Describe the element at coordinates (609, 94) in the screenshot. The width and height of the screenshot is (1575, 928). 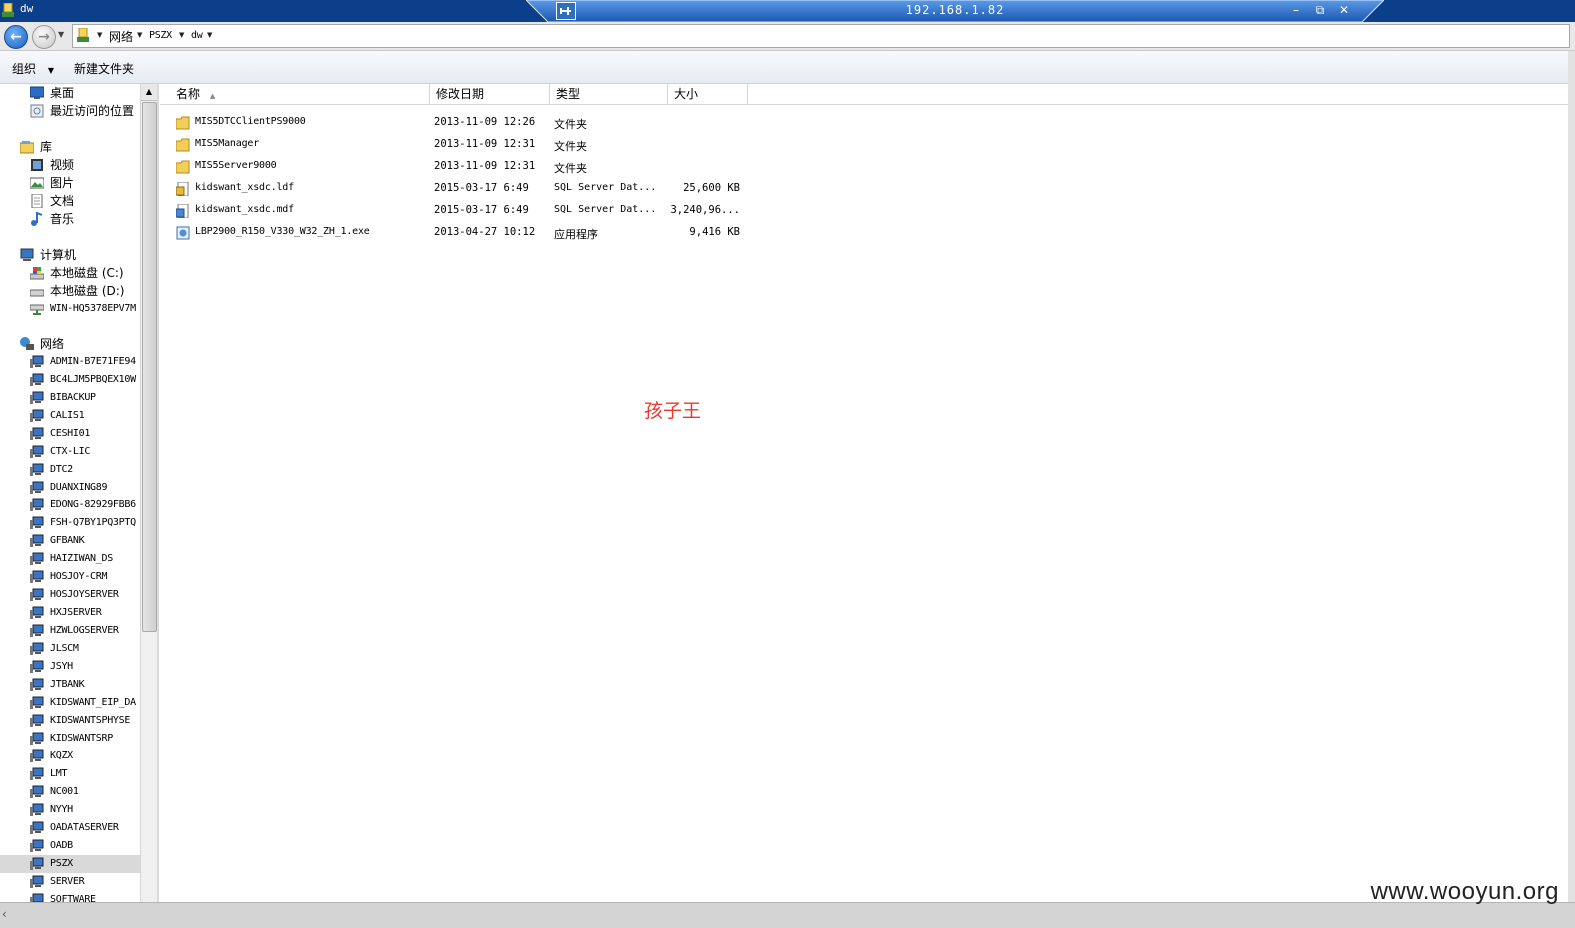
I see `column-header-type: 类型` at that location.